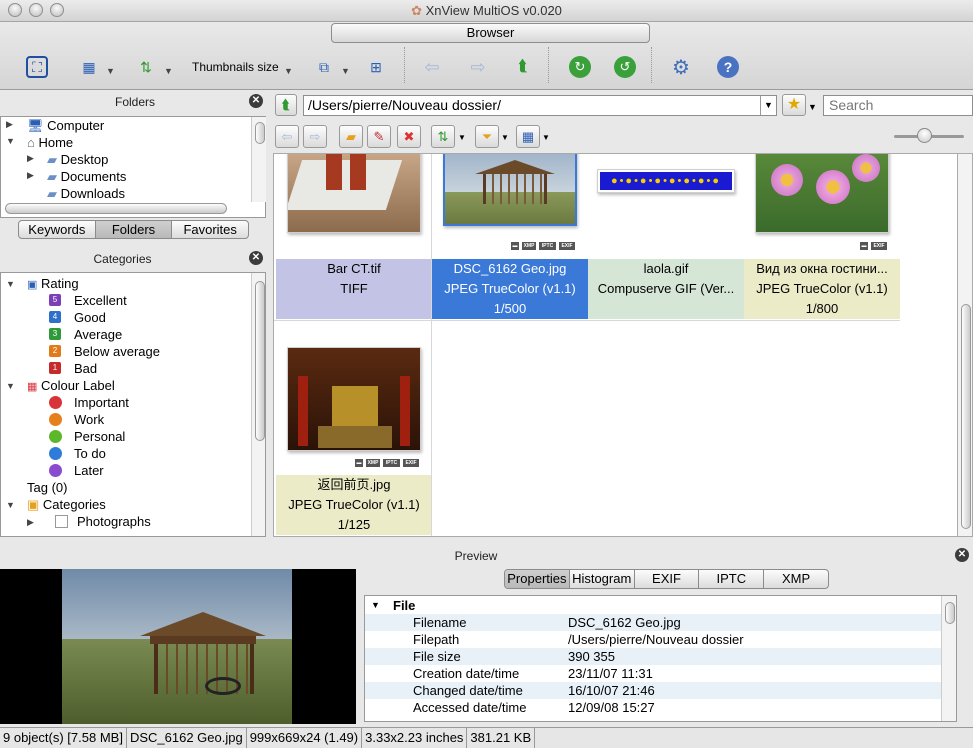 This screenshot has height=748, width=973. I want to click on file-thumbnail-bar-ct: Bar CT.tif TIFF, so click(354, 237).